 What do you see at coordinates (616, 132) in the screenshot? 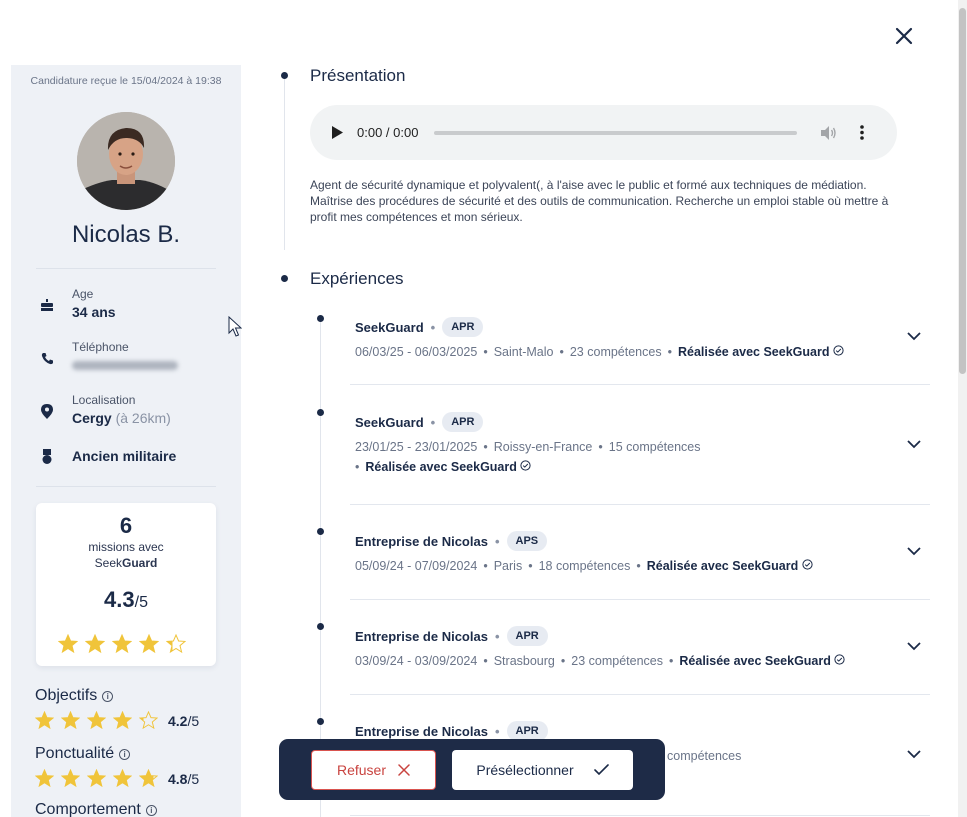
I see `audio-progress-bar` at bounding box center [616, 132].